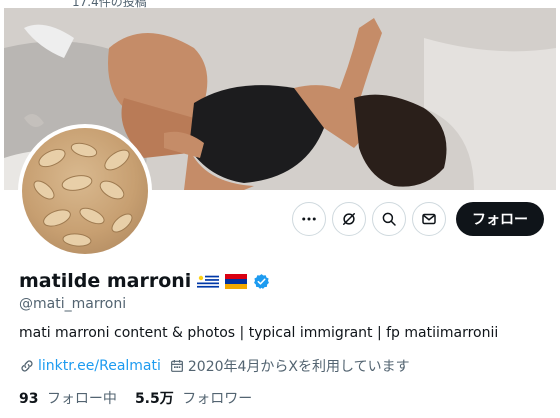 The height and width of the screenshot is (418, 560). I want to click on search-button, so click(389, 219).